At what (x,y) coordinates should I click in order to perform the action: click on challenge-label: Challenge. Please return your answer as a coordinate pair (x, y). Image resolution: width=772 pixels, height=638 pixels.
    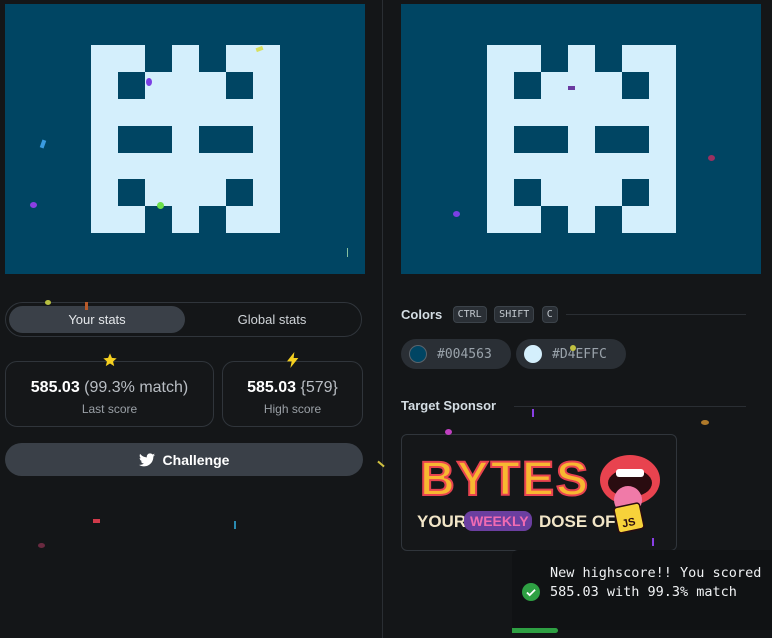
    Looking at the image, I should click on (196, 459).